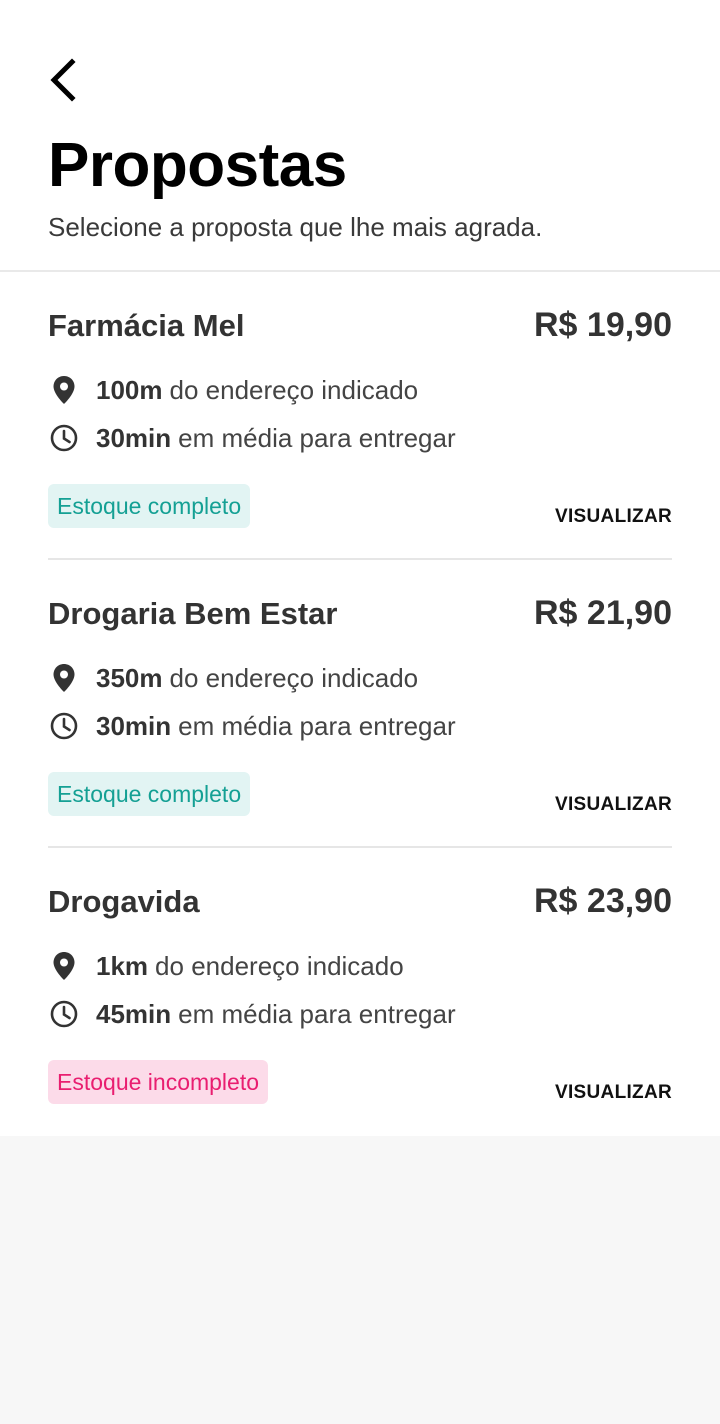  What do you see at coordinates (122, 965) in the screenshot?
I see `distance-value: 1km` at bounding box center [122, 965].